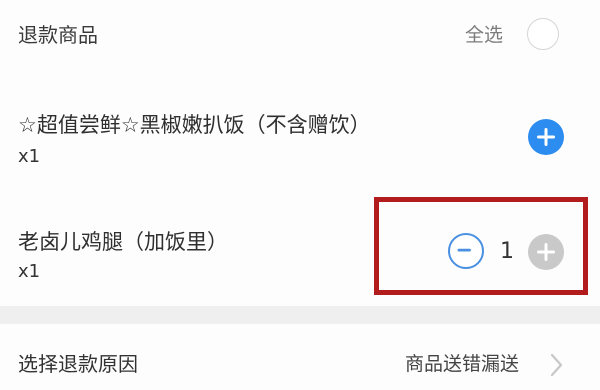 This screenshot has width=600, height=390. I want to click on reason-value: 商品送错漏送, so click(462, 364).